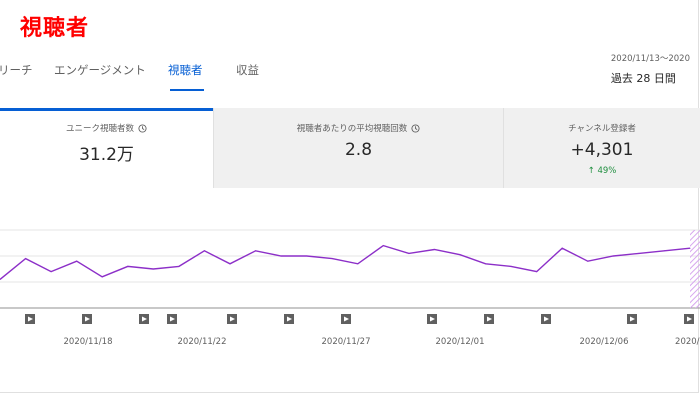 This screenshot has height=400, width=700. Describe the element at coordinates (99, 129) in the screenshot. I see `metric-label: ユニーク視聴者数` at that location.